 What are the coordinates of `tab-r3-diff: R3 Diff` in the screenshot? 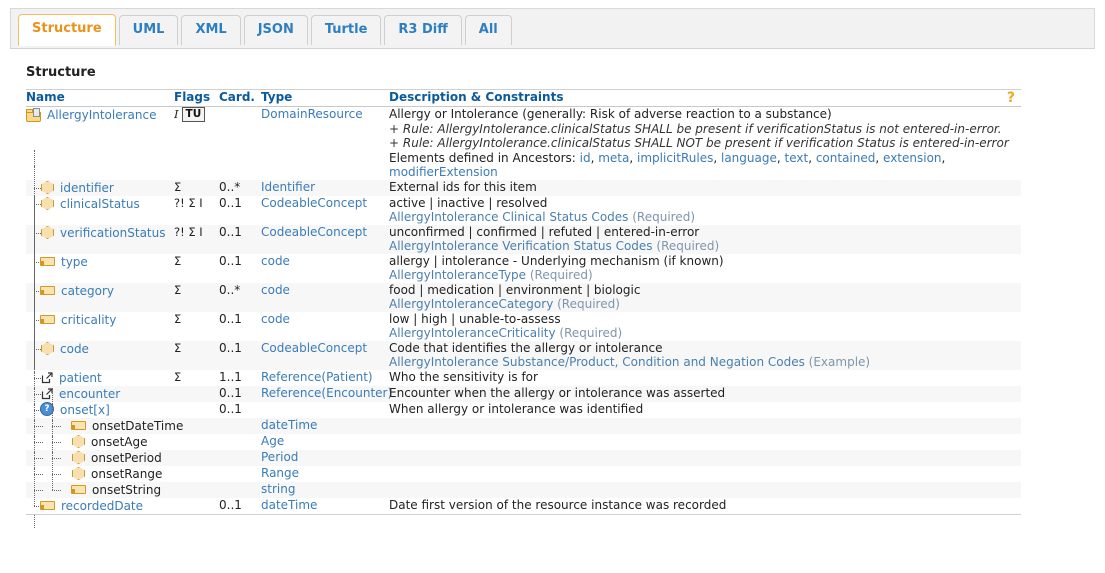 It's located at (423, 30).